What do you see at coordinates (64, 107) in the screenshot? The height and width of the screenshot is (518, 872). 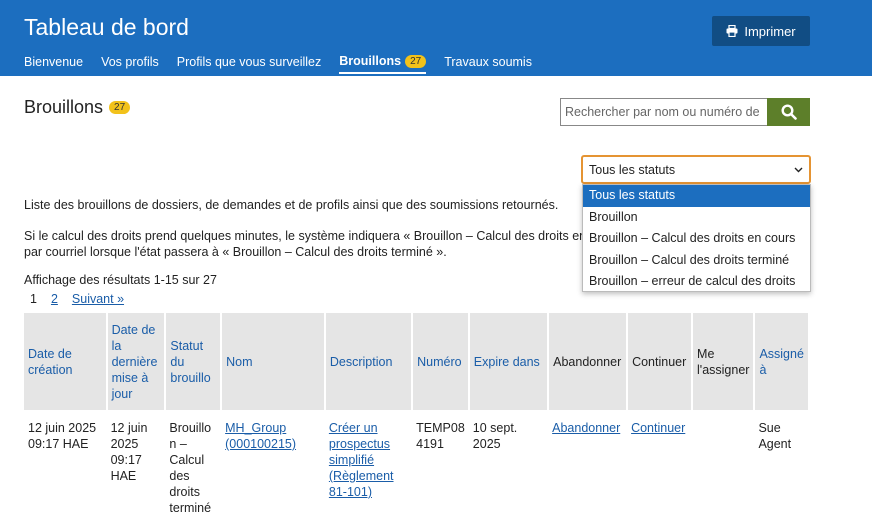 I see `page-title-text: Brouillons` at bounding box center [64, 107].